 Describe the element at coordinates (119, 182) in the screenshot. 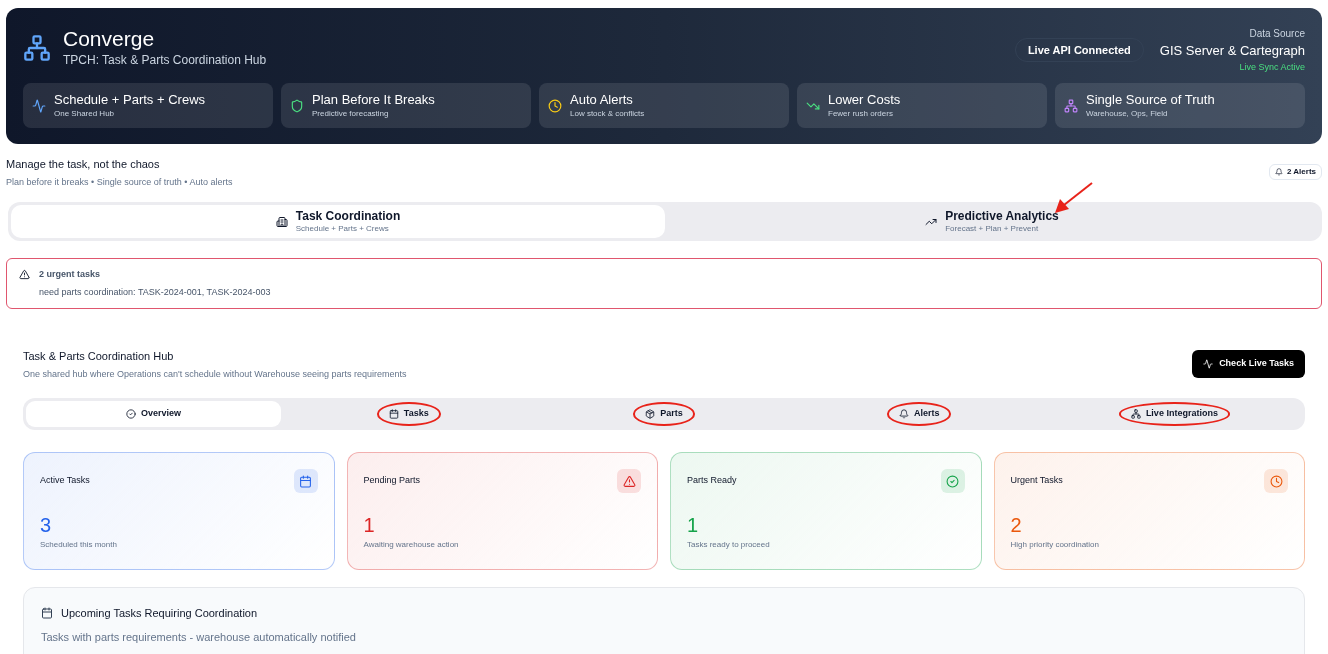

I see `tagline-subtitle: Plan before it breaks • Single source of truth • Auto alerts` at that location.